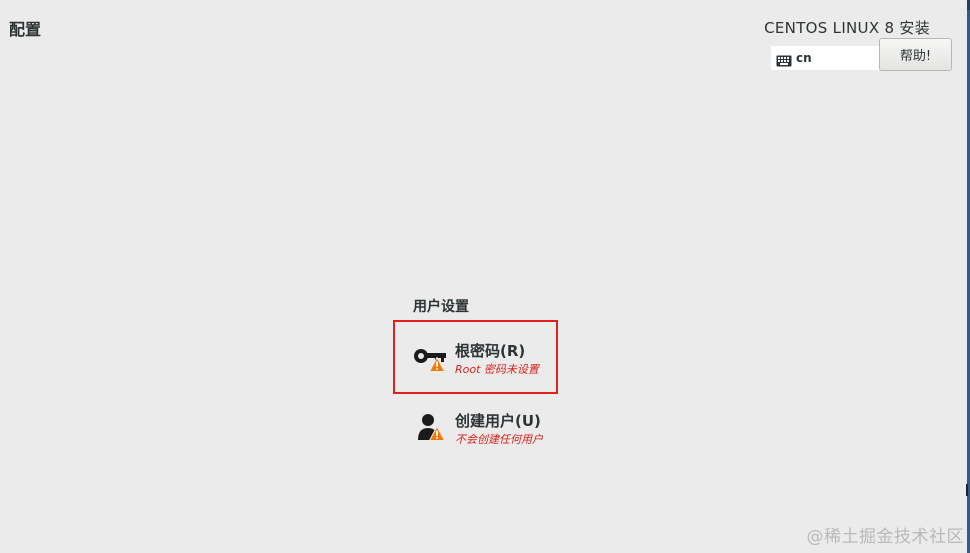 The height and width of the screenshot is (553, 970). Describe the element at coordinates (497, 369) in the screenshot. I see `root-password-status: Root 密码未设置` at that location.